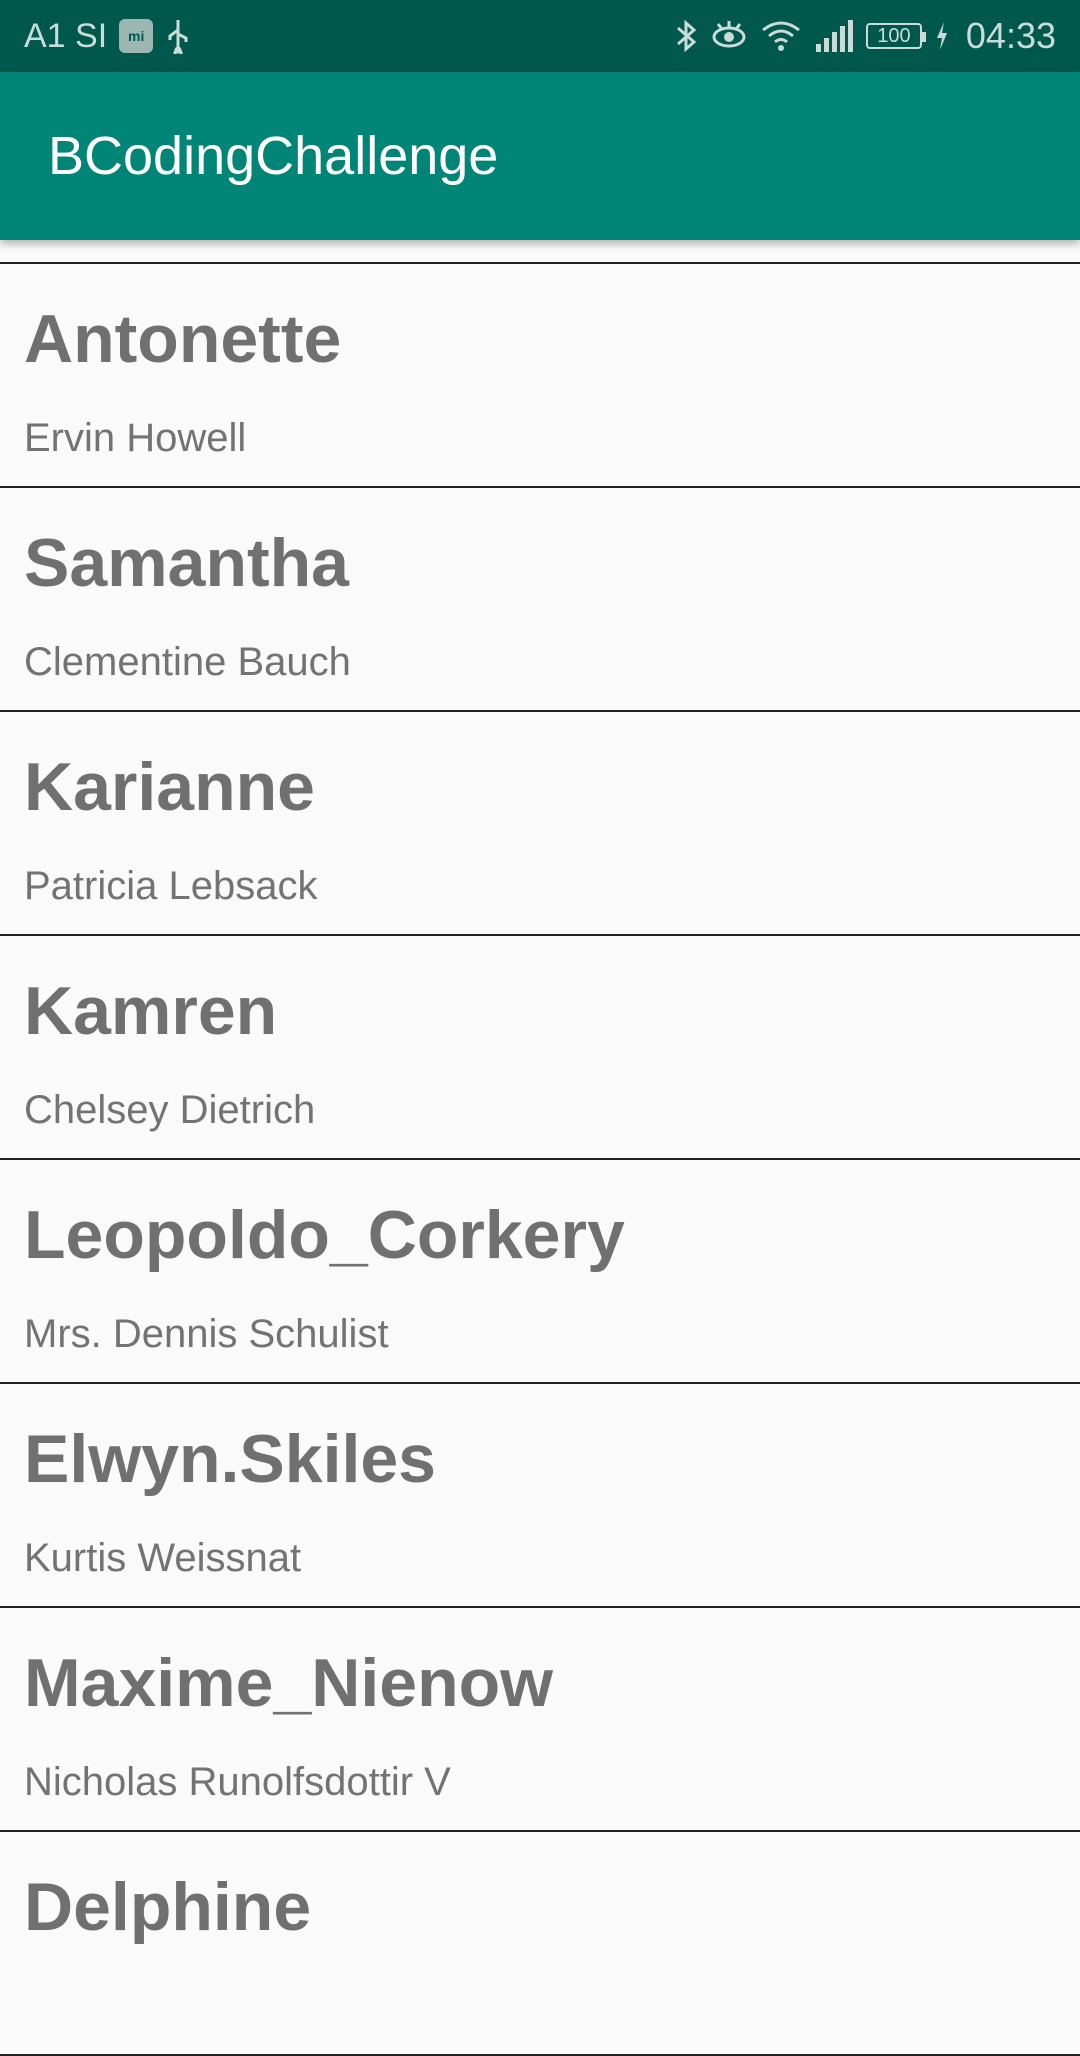 The image size is (1080, 2056). What do you see at coordinates (324, 1235) in the screenshot?
I see `item-username: Leopoldo_Corkery` at bounding box center [324, 1235].